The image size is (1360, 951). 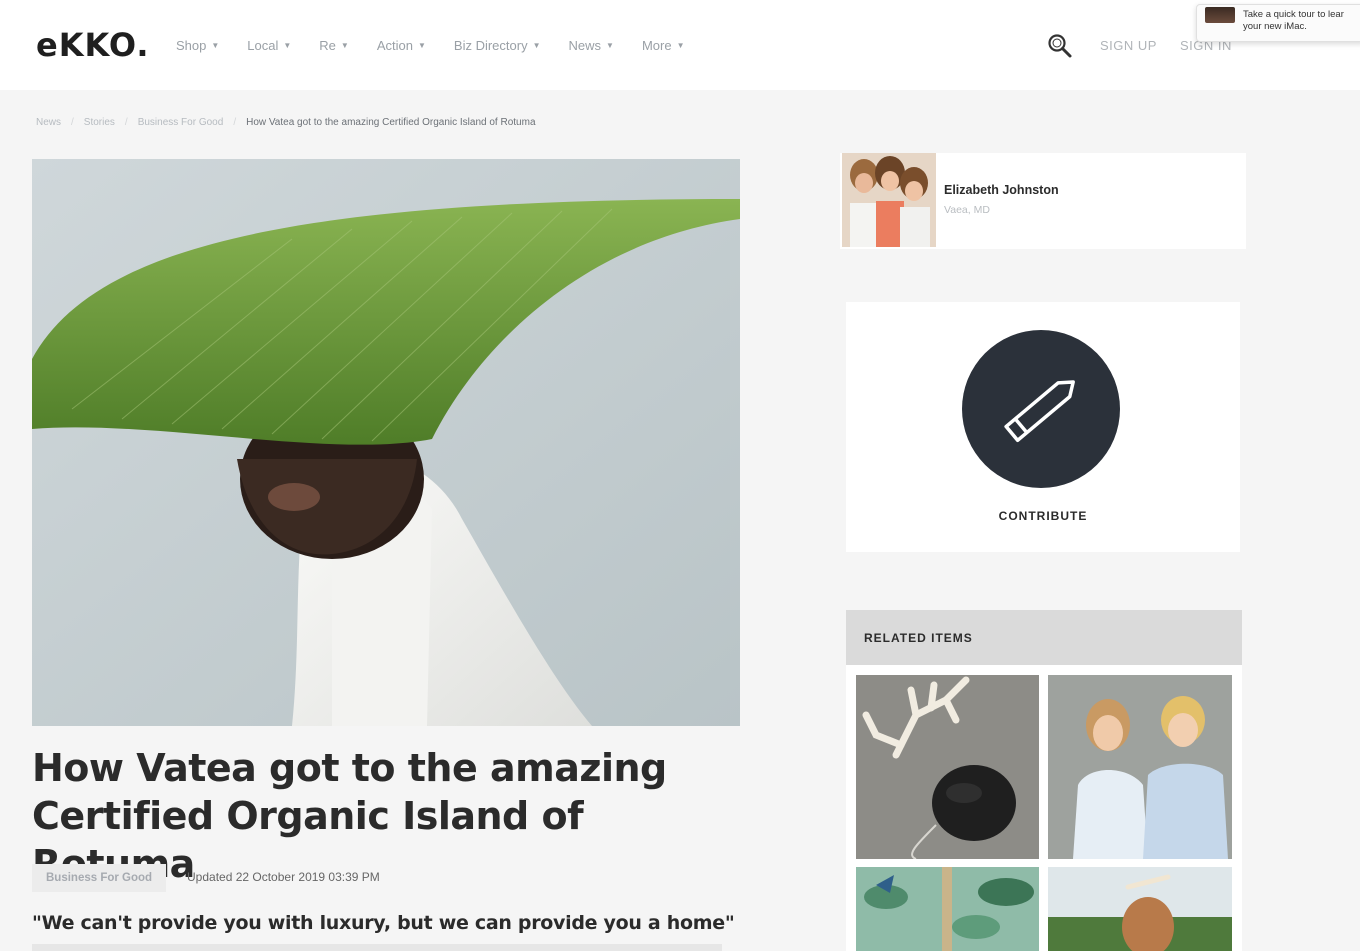 What do you see at coordinates (1044, 808) in the screenshot?
I see `related-items-grid` at bounding box center [1044, 808].